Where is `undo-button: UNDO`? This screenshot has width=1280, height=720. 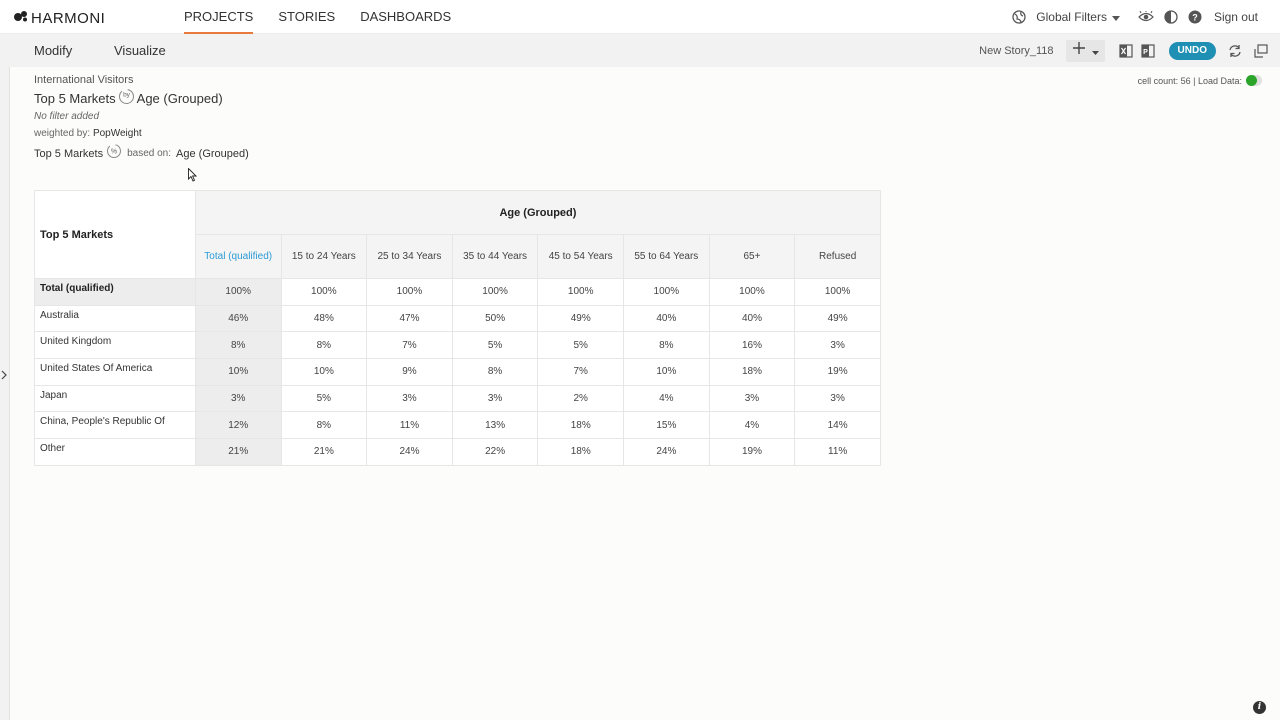 undo-button: UNDO is located at coordinates (1192, 50).